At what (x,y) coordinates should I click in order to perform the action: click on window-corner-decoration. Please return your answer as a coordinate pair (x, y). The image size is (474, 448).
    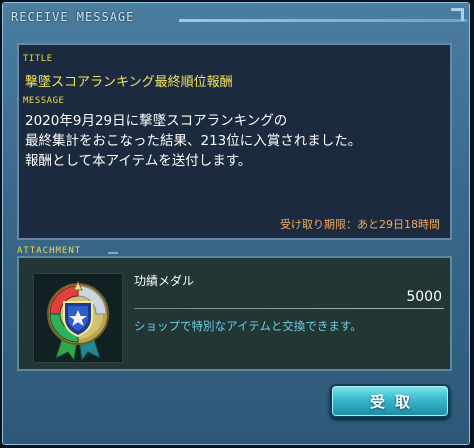
    Looking at the image, I should click on (457, 14).